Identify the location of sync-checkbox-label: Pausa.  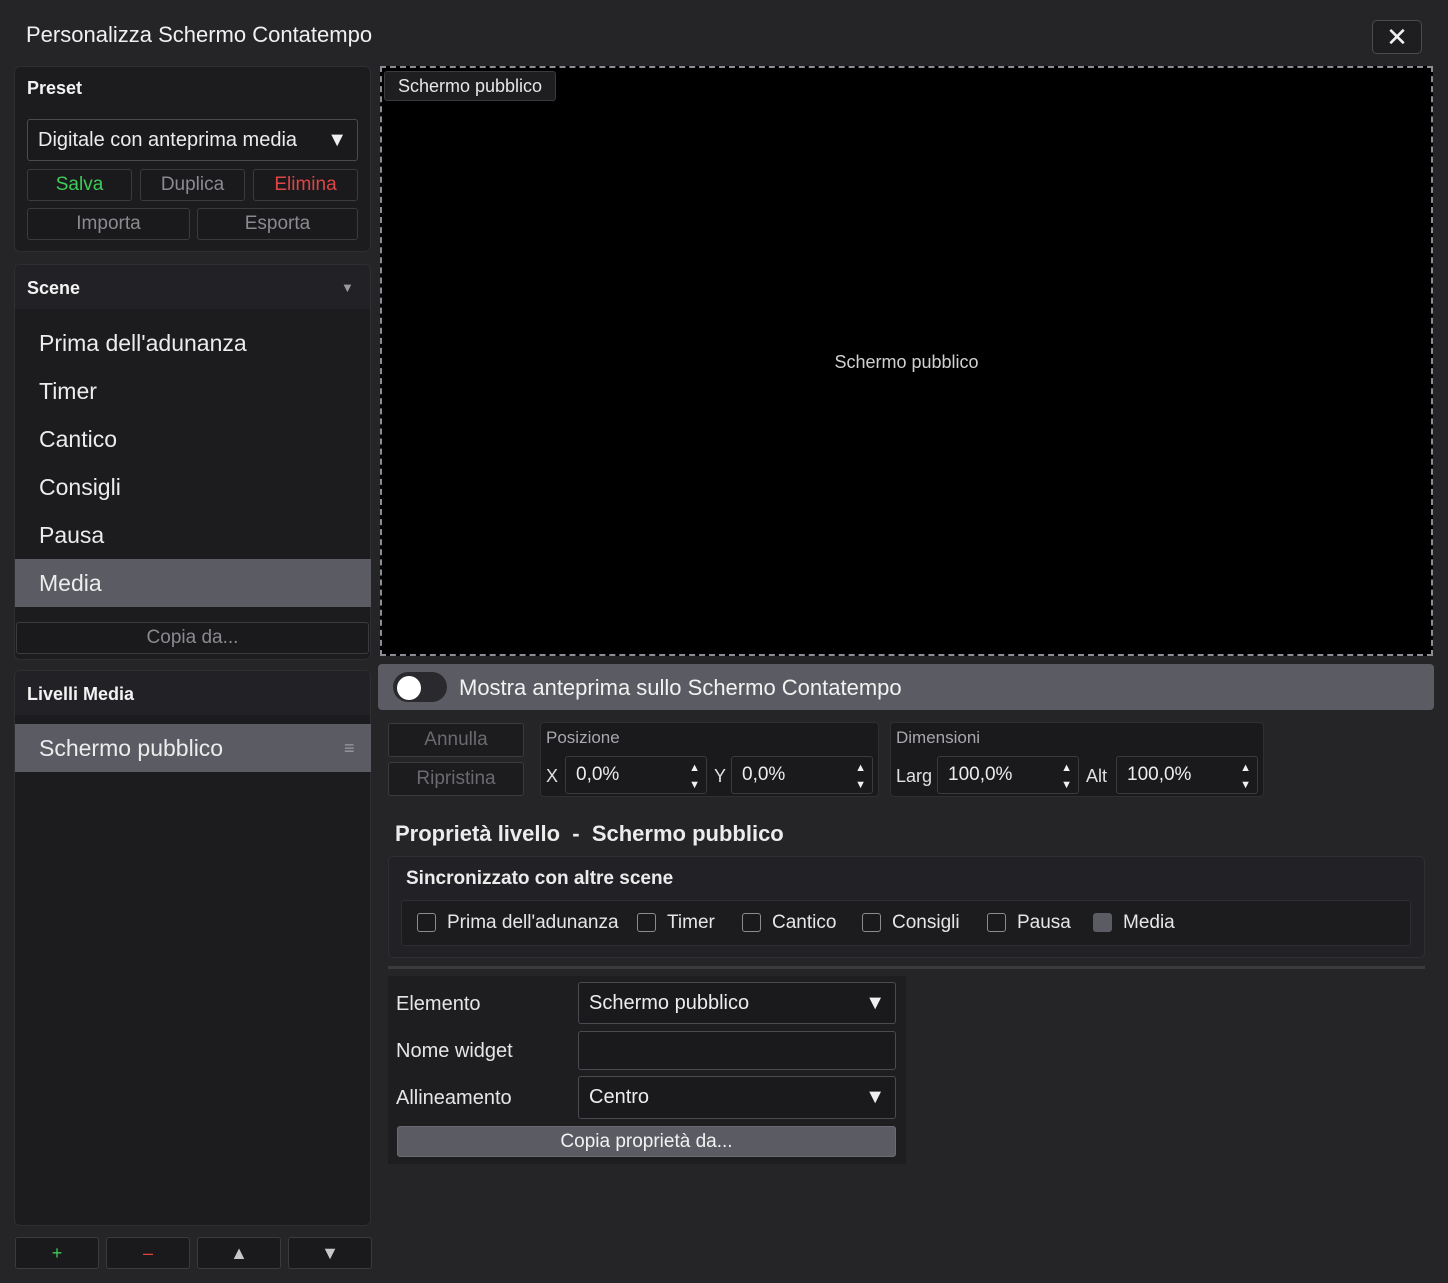
(1044, 923).